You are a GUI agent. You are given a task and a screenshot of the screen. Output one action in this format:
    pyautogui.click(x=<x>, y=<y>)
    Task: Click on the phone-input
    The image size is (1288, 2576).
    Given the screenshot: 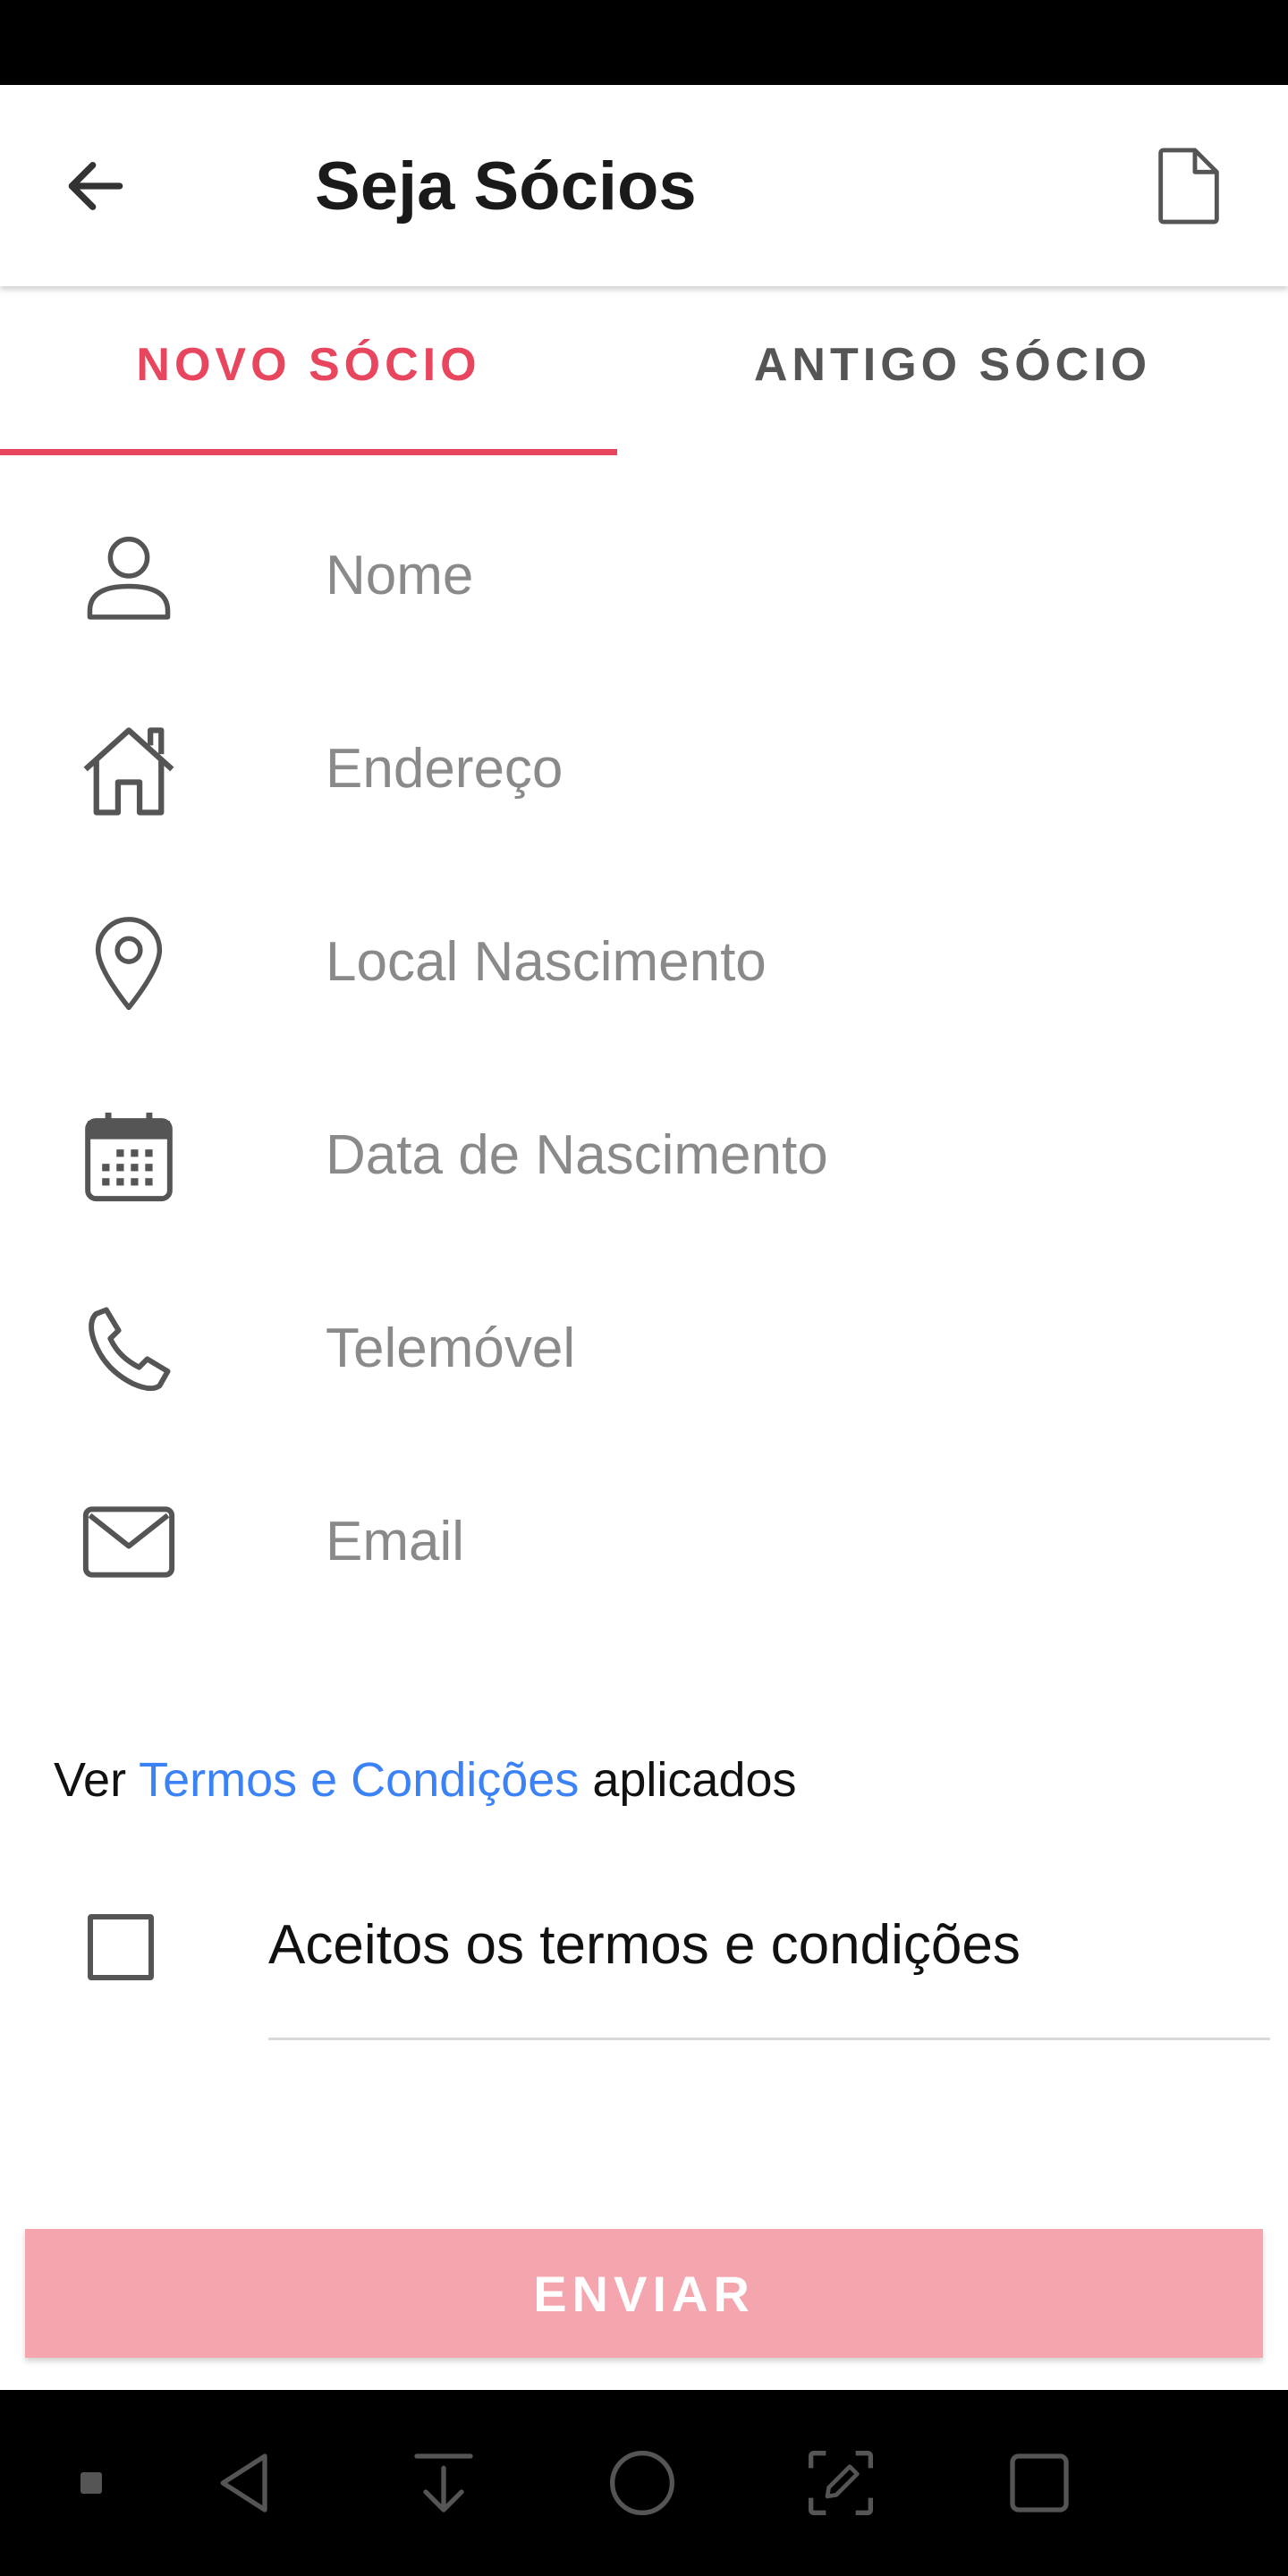 What is the action you would take?
    pyautogui.click(x=773, y=1348)
    